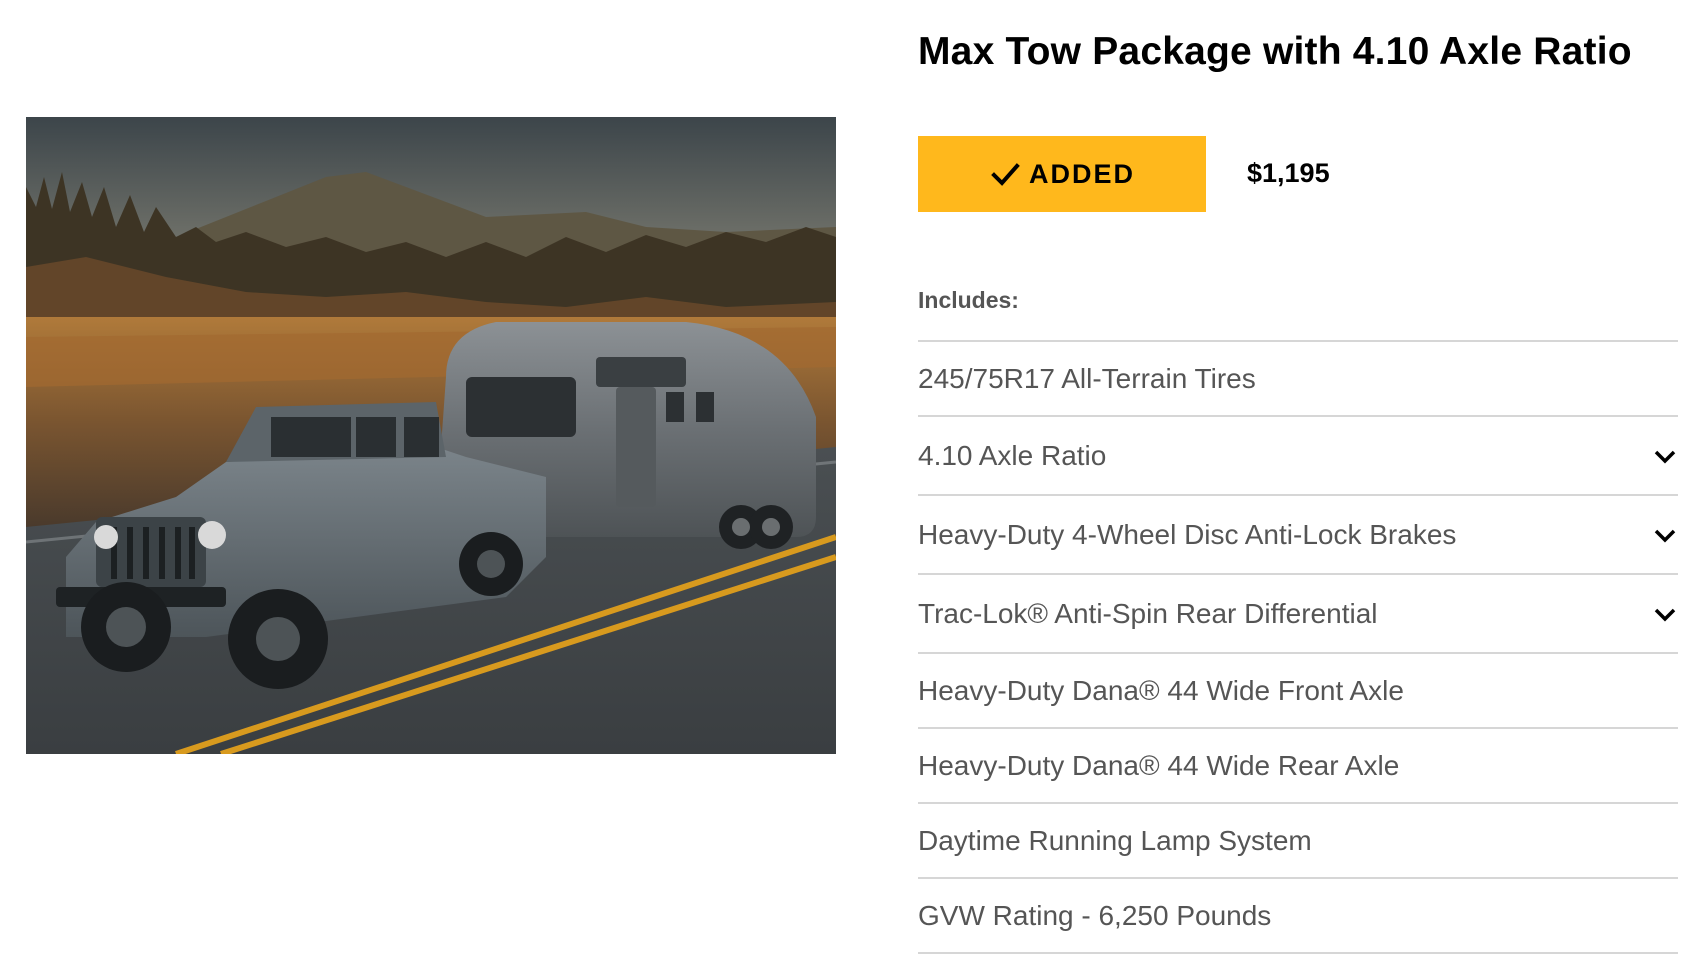 The image size is (1704, 980). I want to click on package-title: Max Tow Package with 4.10 Axle Ratio, so click(1275, 51).